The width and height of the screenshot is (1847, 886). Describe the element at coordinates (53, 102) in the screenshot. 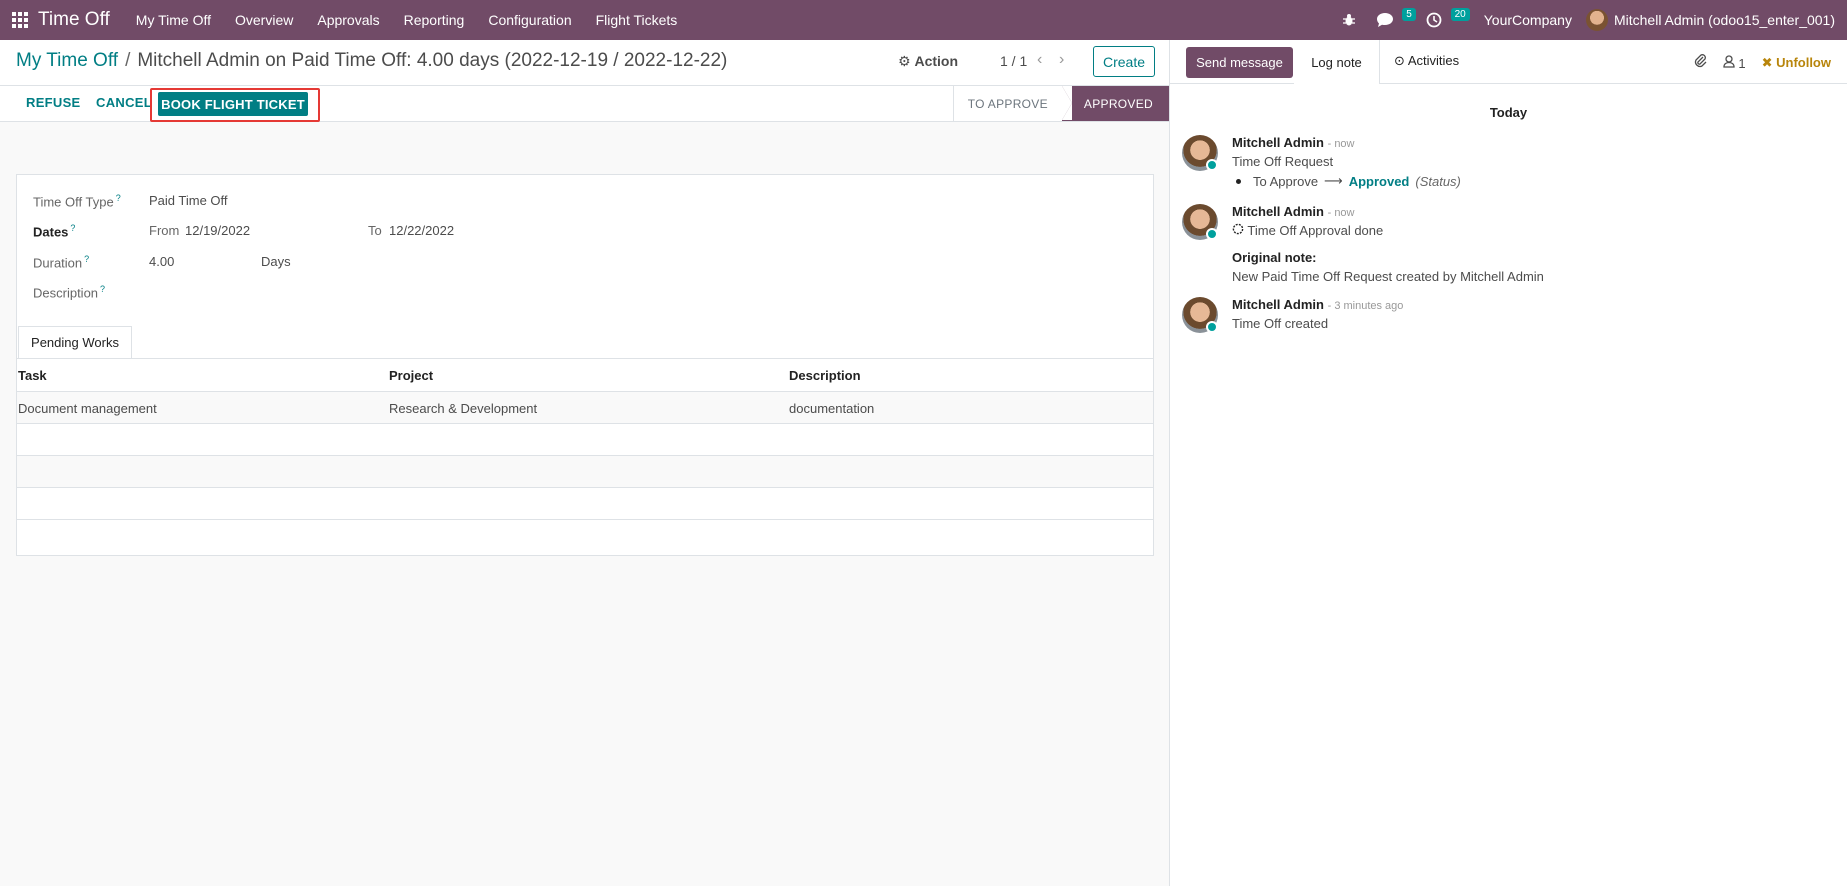

I see `refuse-button: REFUSE` at that location.